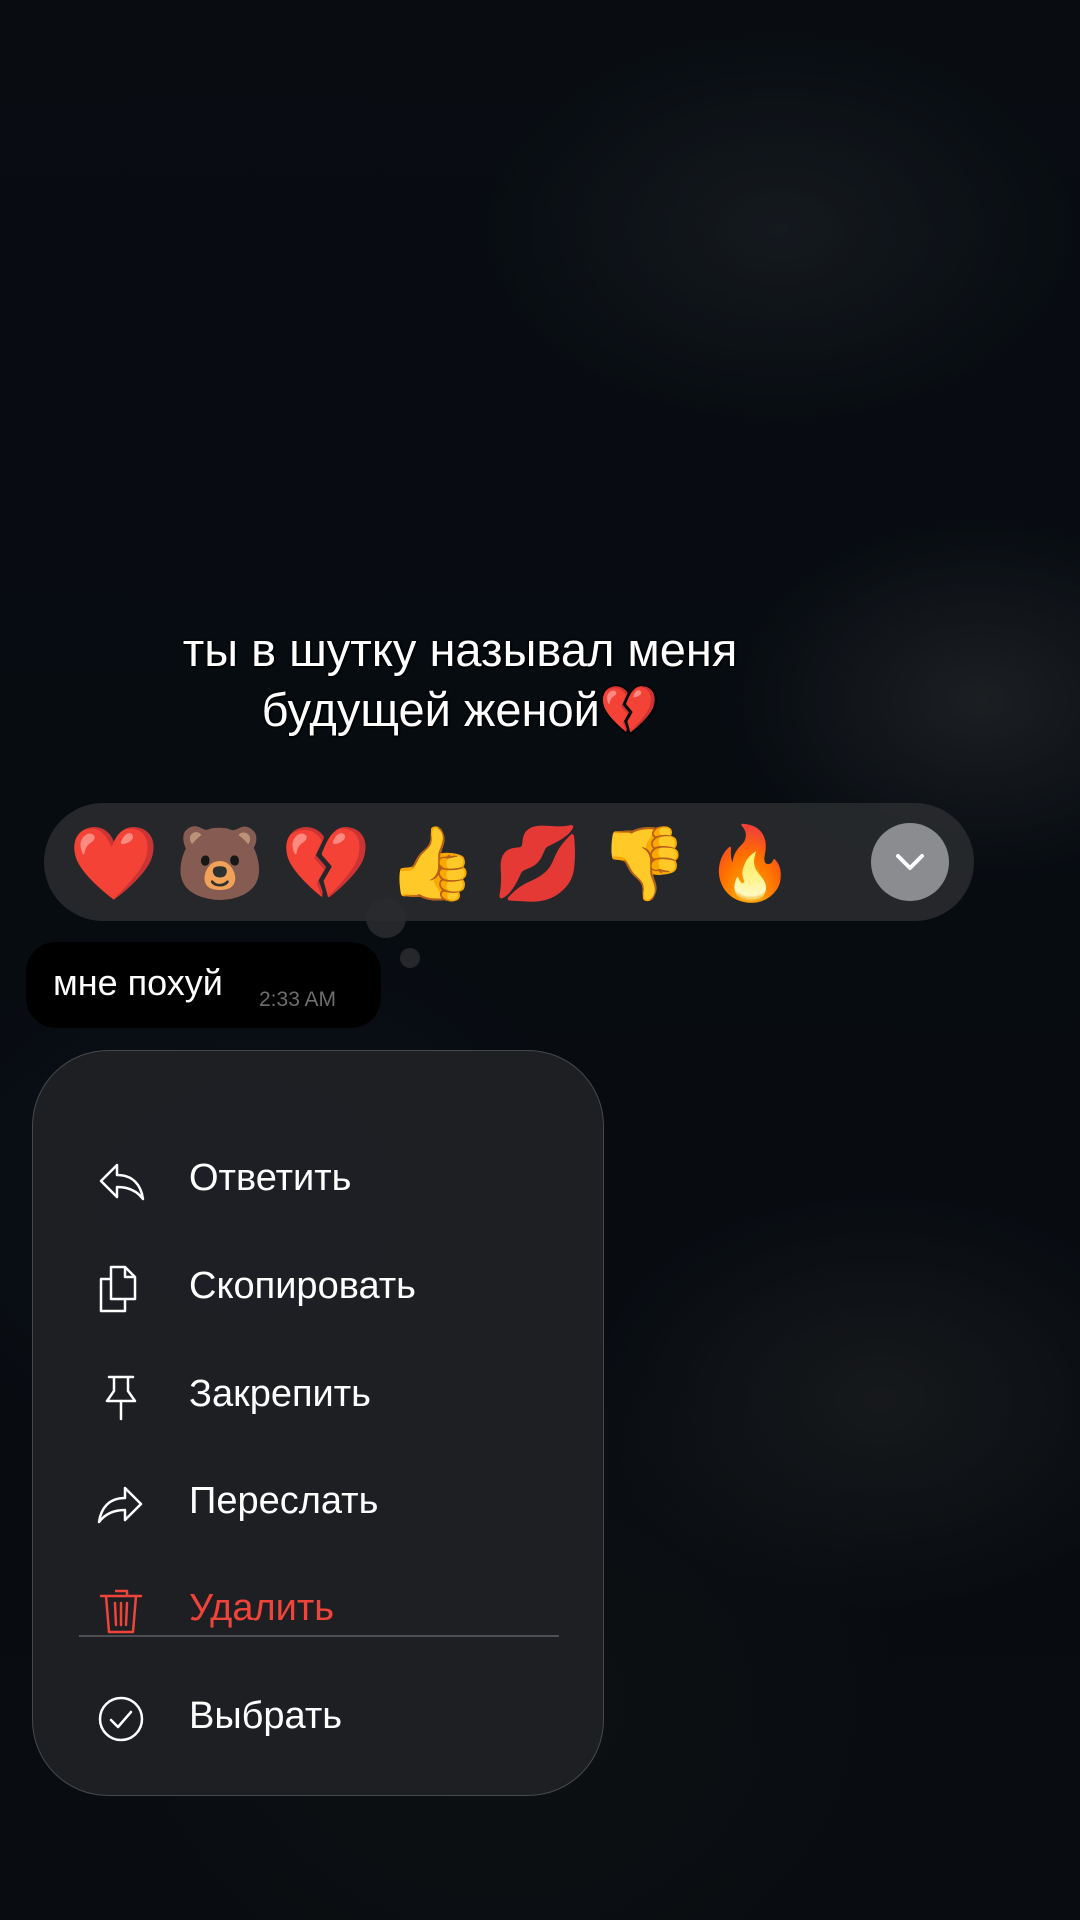  What do you see at coordinates (302, 1286) in the screenshot?
I see `menu-item-copy-label: Скопировать` at bounding box center [302, 1286].